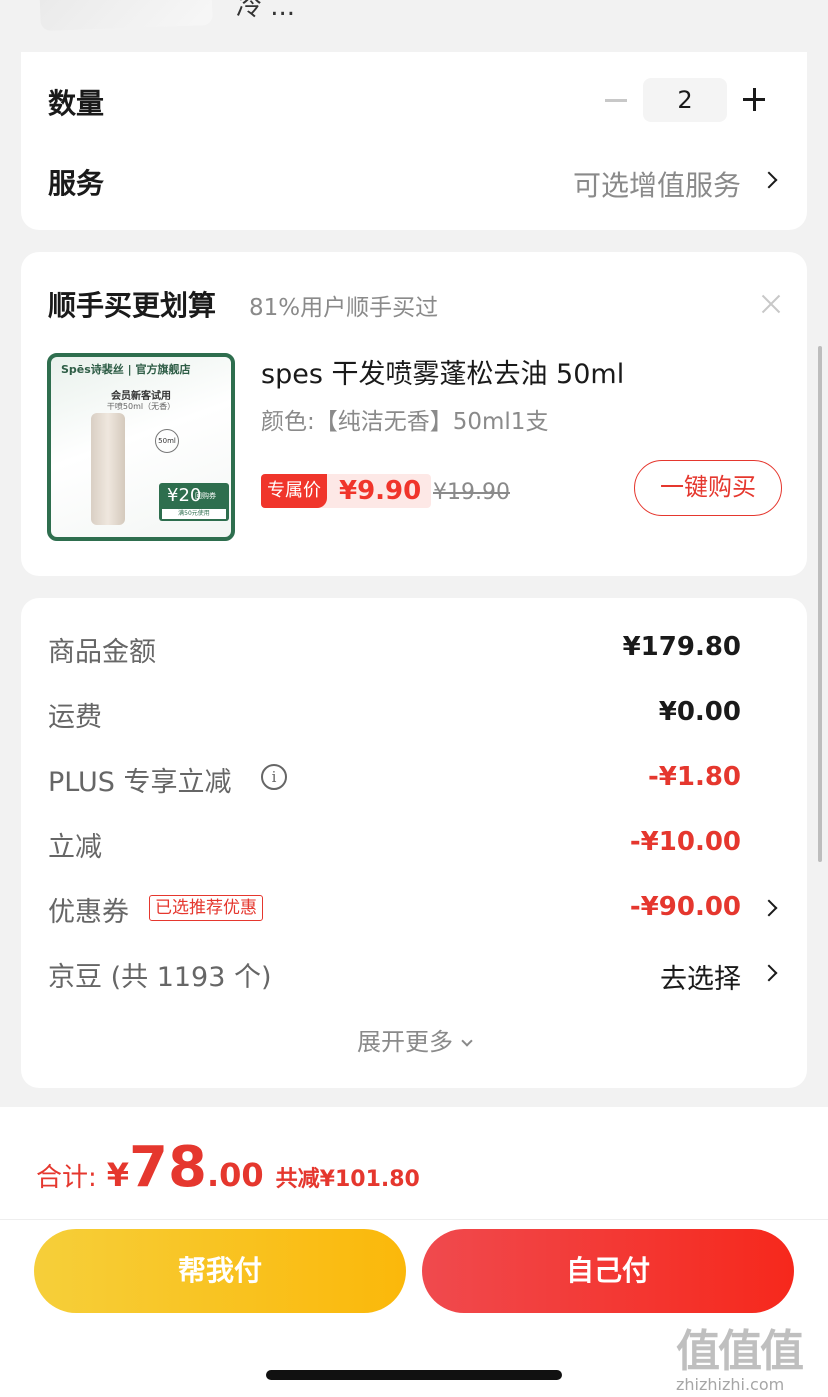 Image resolution: width=828 pixels, height=1397 pixels. Describe the element at coordinates (608, 1271) in the screenshot. I see `pay-myself-button: 自己付` at that location.